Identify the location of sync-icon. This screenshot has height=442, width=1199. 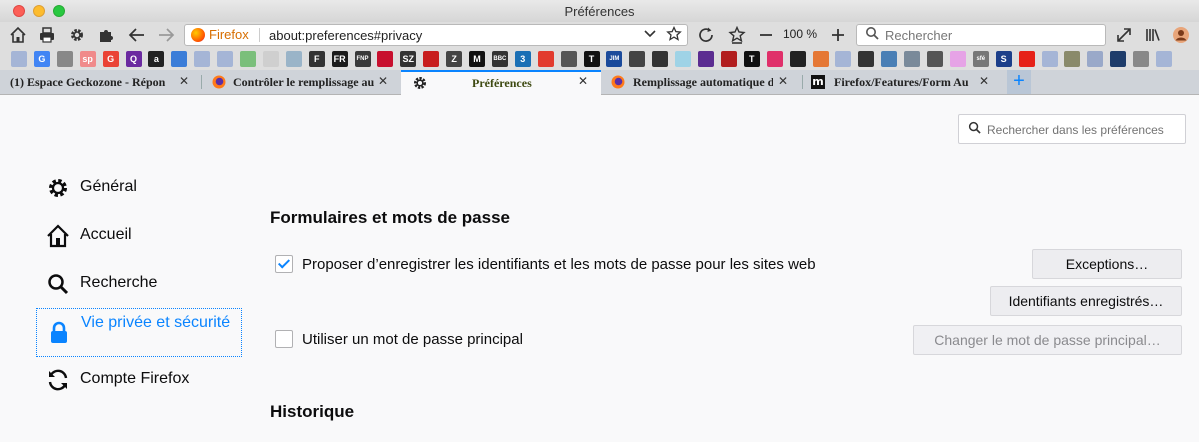
(58, 380).